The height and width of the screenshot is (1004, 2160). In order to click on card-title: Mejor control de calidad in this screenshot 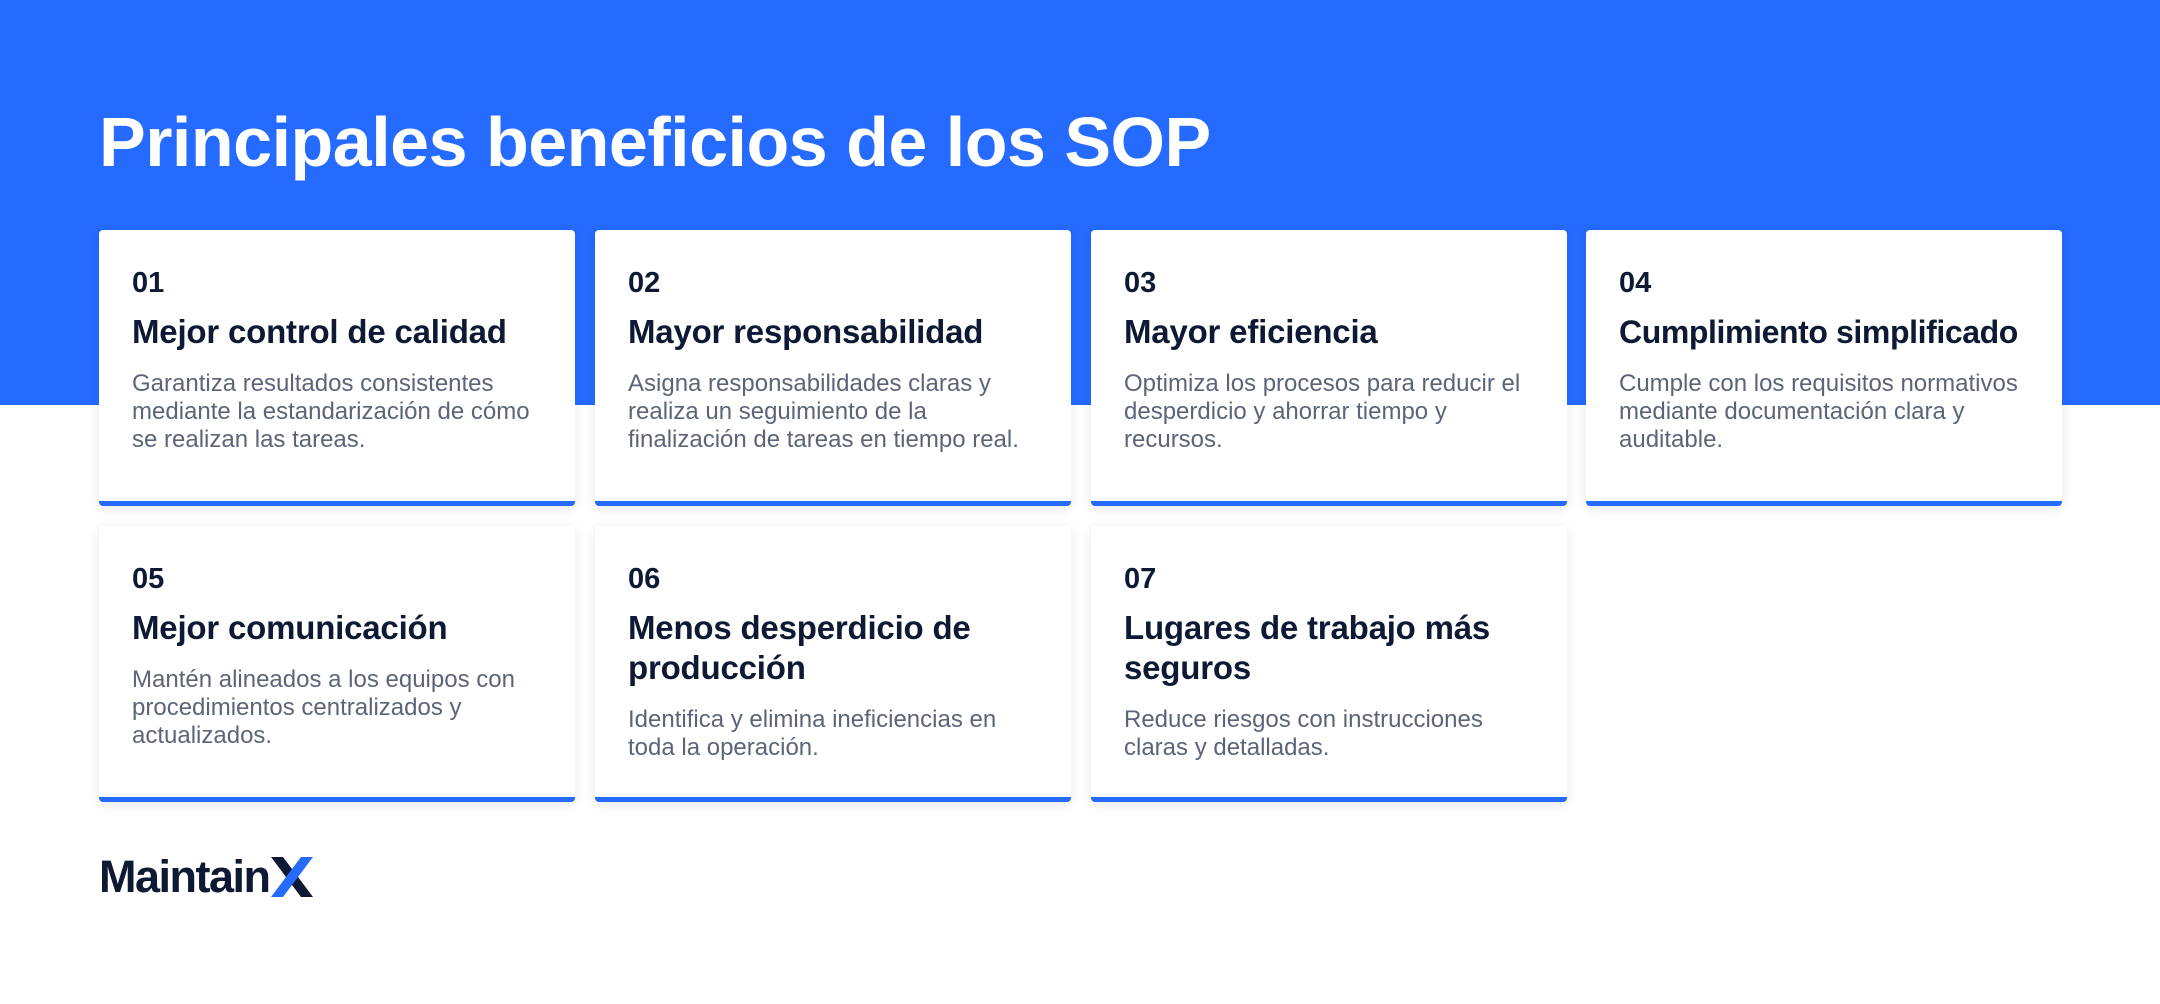, I will do `click(319, 331)`.